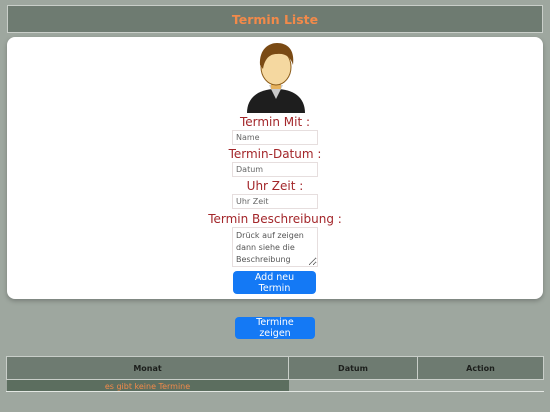 This screenshot has width=550, height=412. I want to click on termin-datum-label: Termin-Datum :, so click(275, 154).